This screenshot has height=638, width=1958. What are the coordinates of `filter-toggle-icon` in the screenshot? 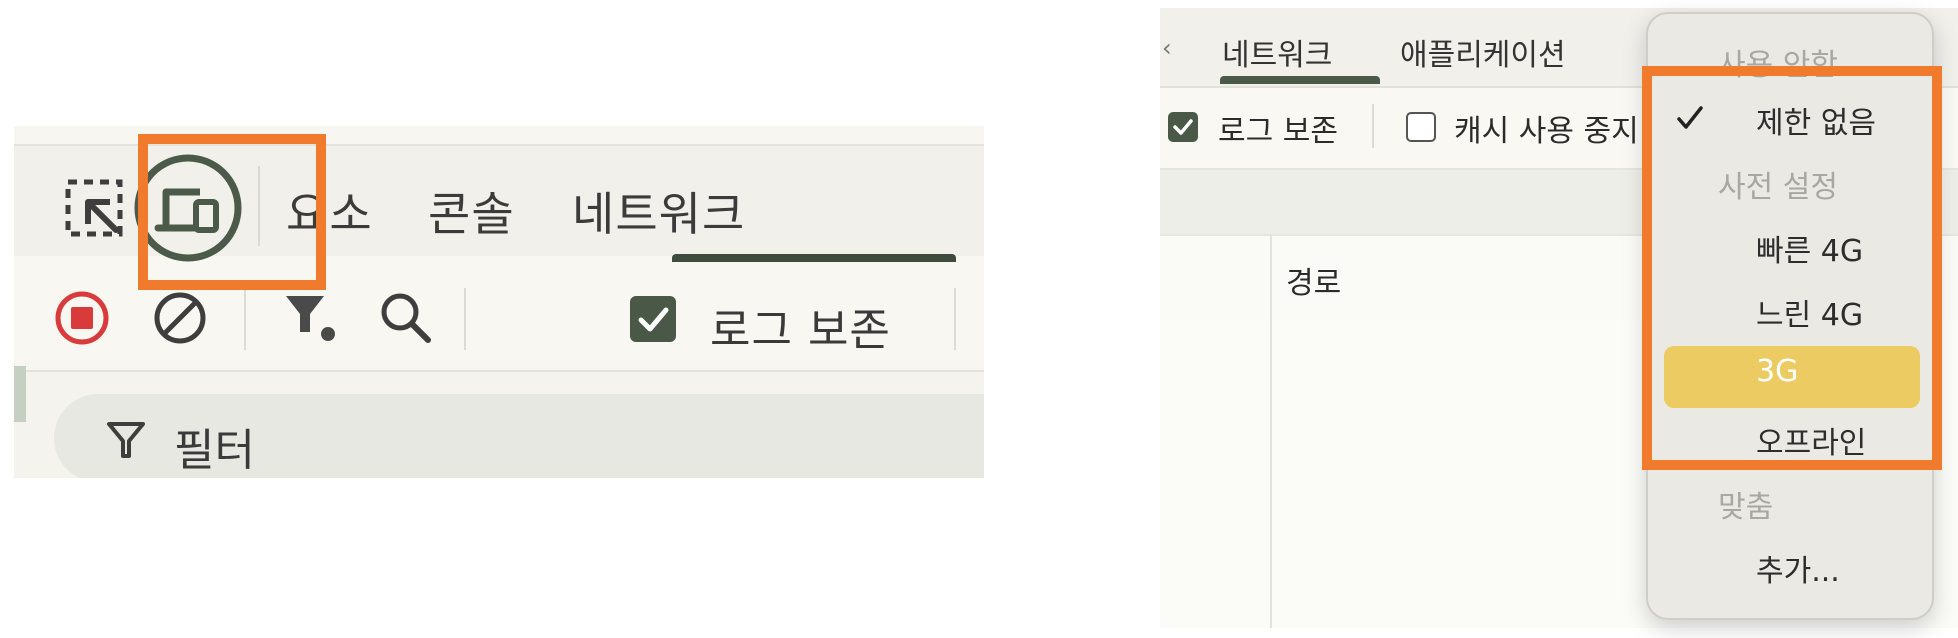 It's located at (312, 319).